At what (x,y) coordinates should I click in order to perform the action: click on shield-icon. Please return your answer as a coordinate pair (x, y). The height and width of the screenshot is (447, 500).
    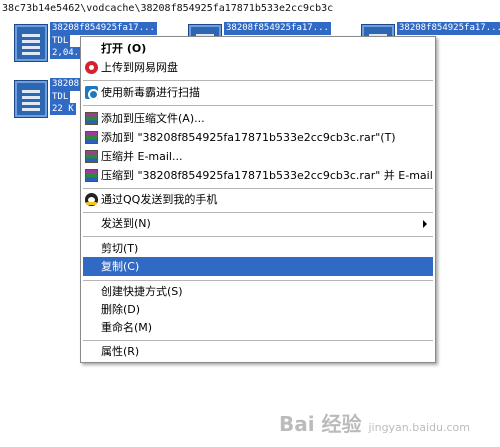
    Looking at the image, I should click on (92, 93).